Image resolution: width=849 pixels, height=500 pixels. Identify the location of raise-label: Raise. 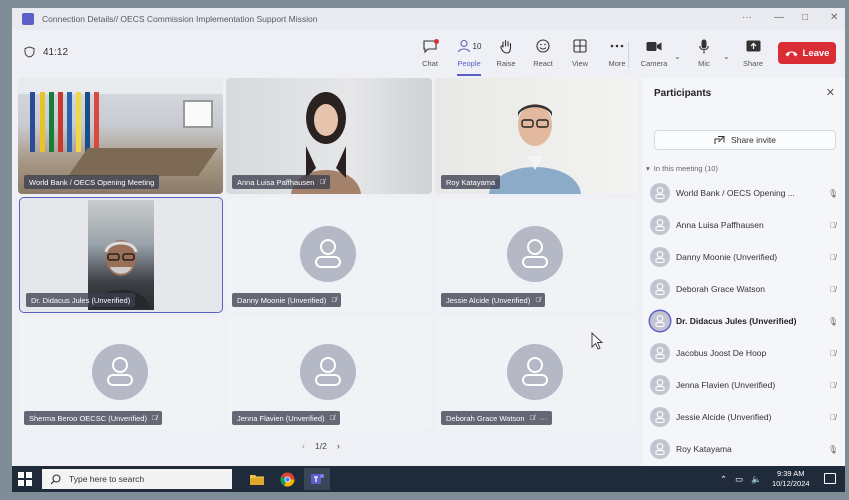
(506, 63).